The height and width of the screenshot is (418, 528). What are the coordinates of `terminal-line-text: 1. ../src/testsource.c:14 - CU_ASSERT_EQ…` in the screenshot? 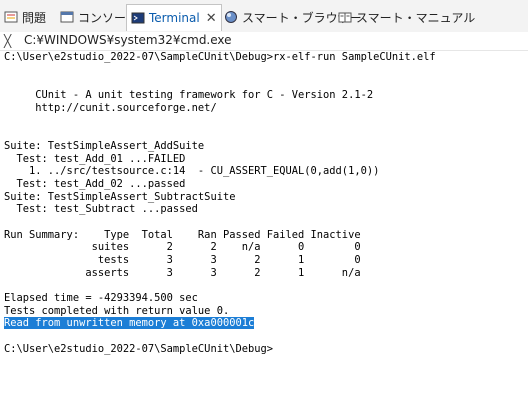 It's located at (192, 171).